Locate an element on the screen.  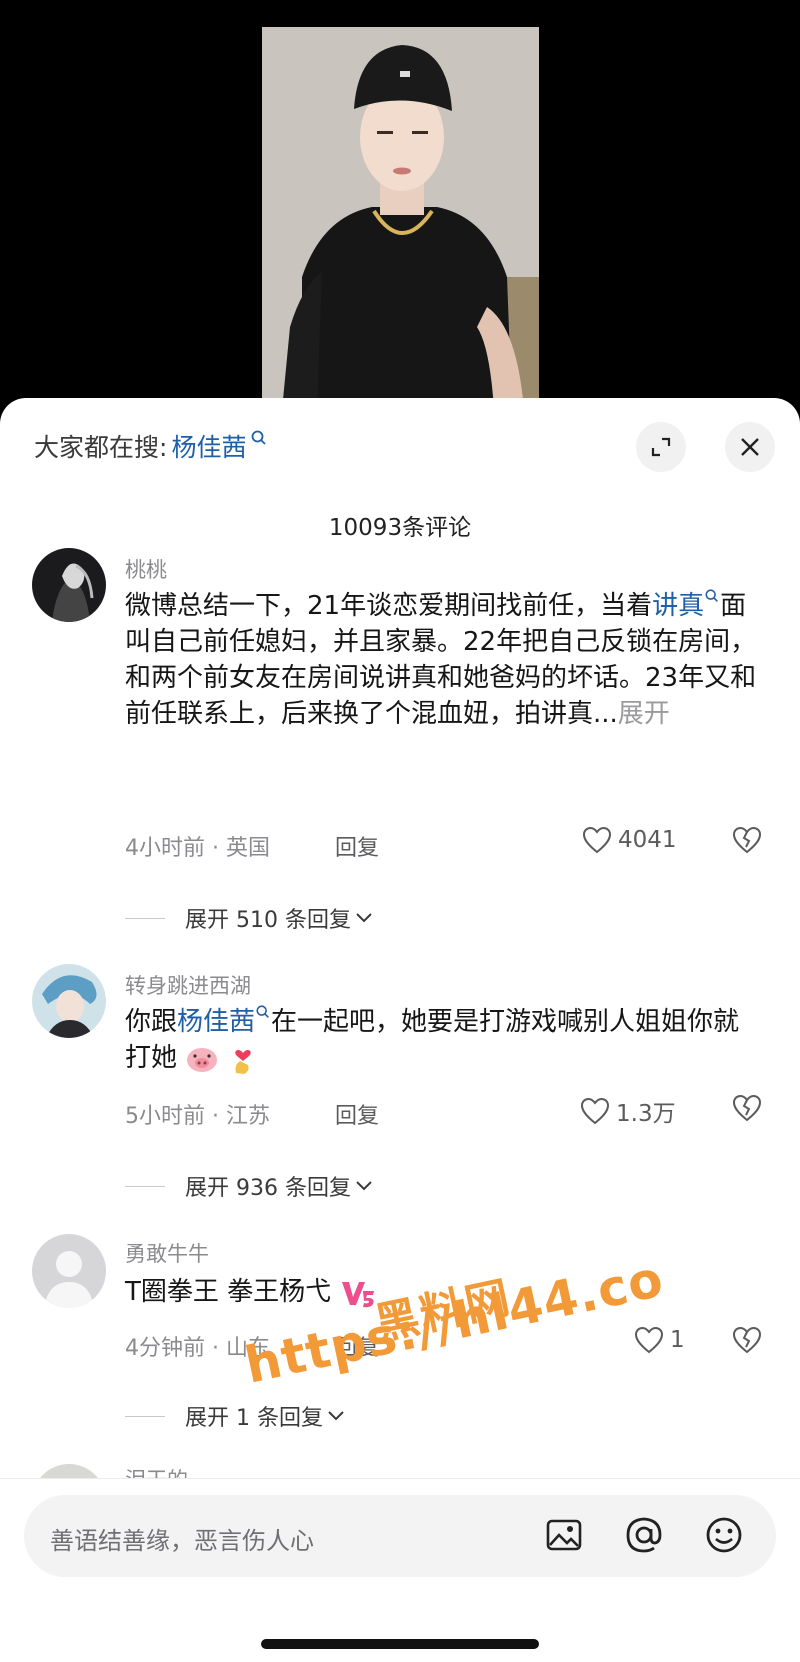
comment-input-bar: 善语结善缘，恶言伤人心 is located at coordinates (400, 1570).